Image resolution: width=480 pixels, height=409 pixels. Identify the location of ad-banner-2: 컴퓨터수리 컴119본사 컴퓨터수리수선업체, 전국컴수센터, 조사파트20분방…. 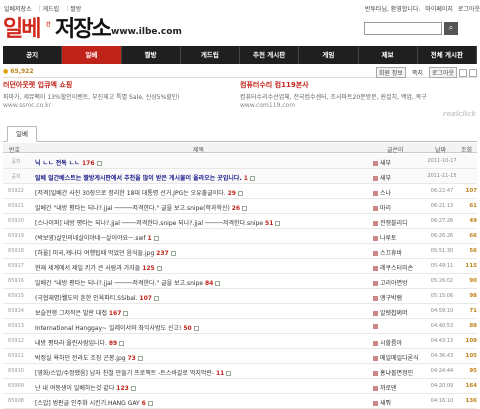
(355, 94).